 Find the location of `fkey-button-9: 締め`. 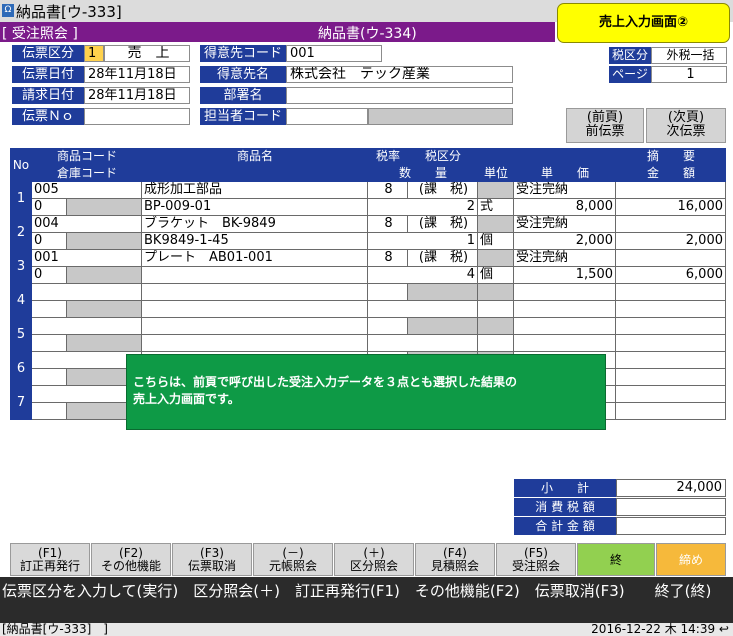

fkey-button-9: 締め is located at coordinates (691, 559).